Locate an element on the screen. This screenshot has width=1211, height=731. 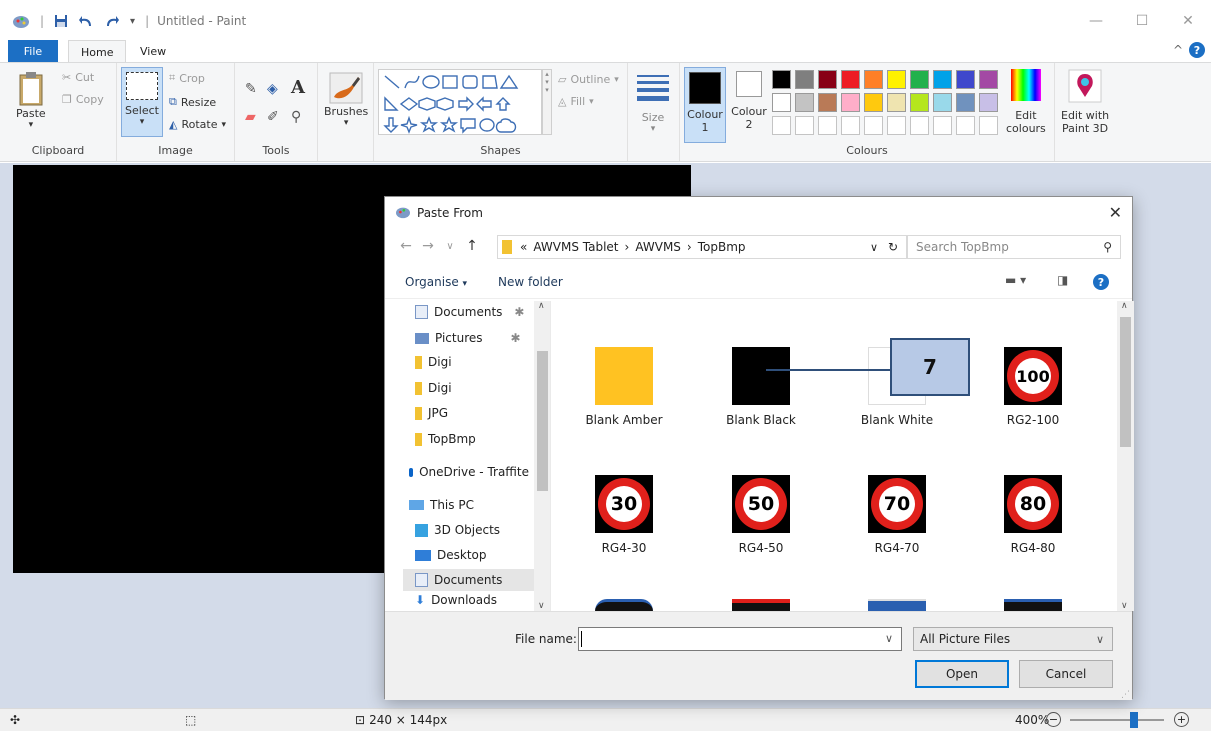
paste-button: Paste ▾ is located at coordinates (31, 100).